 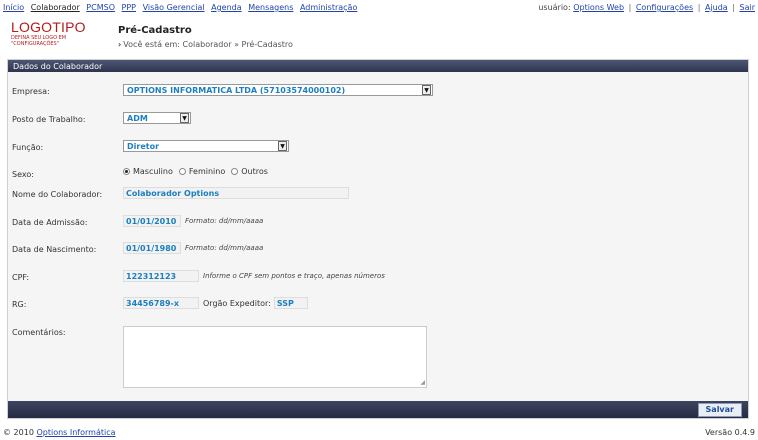 What do you see at coordinates (237, 303) in the screenshot?
I see `orgao-label: Orgão Expeditor:` at bounding box center [237, 303].